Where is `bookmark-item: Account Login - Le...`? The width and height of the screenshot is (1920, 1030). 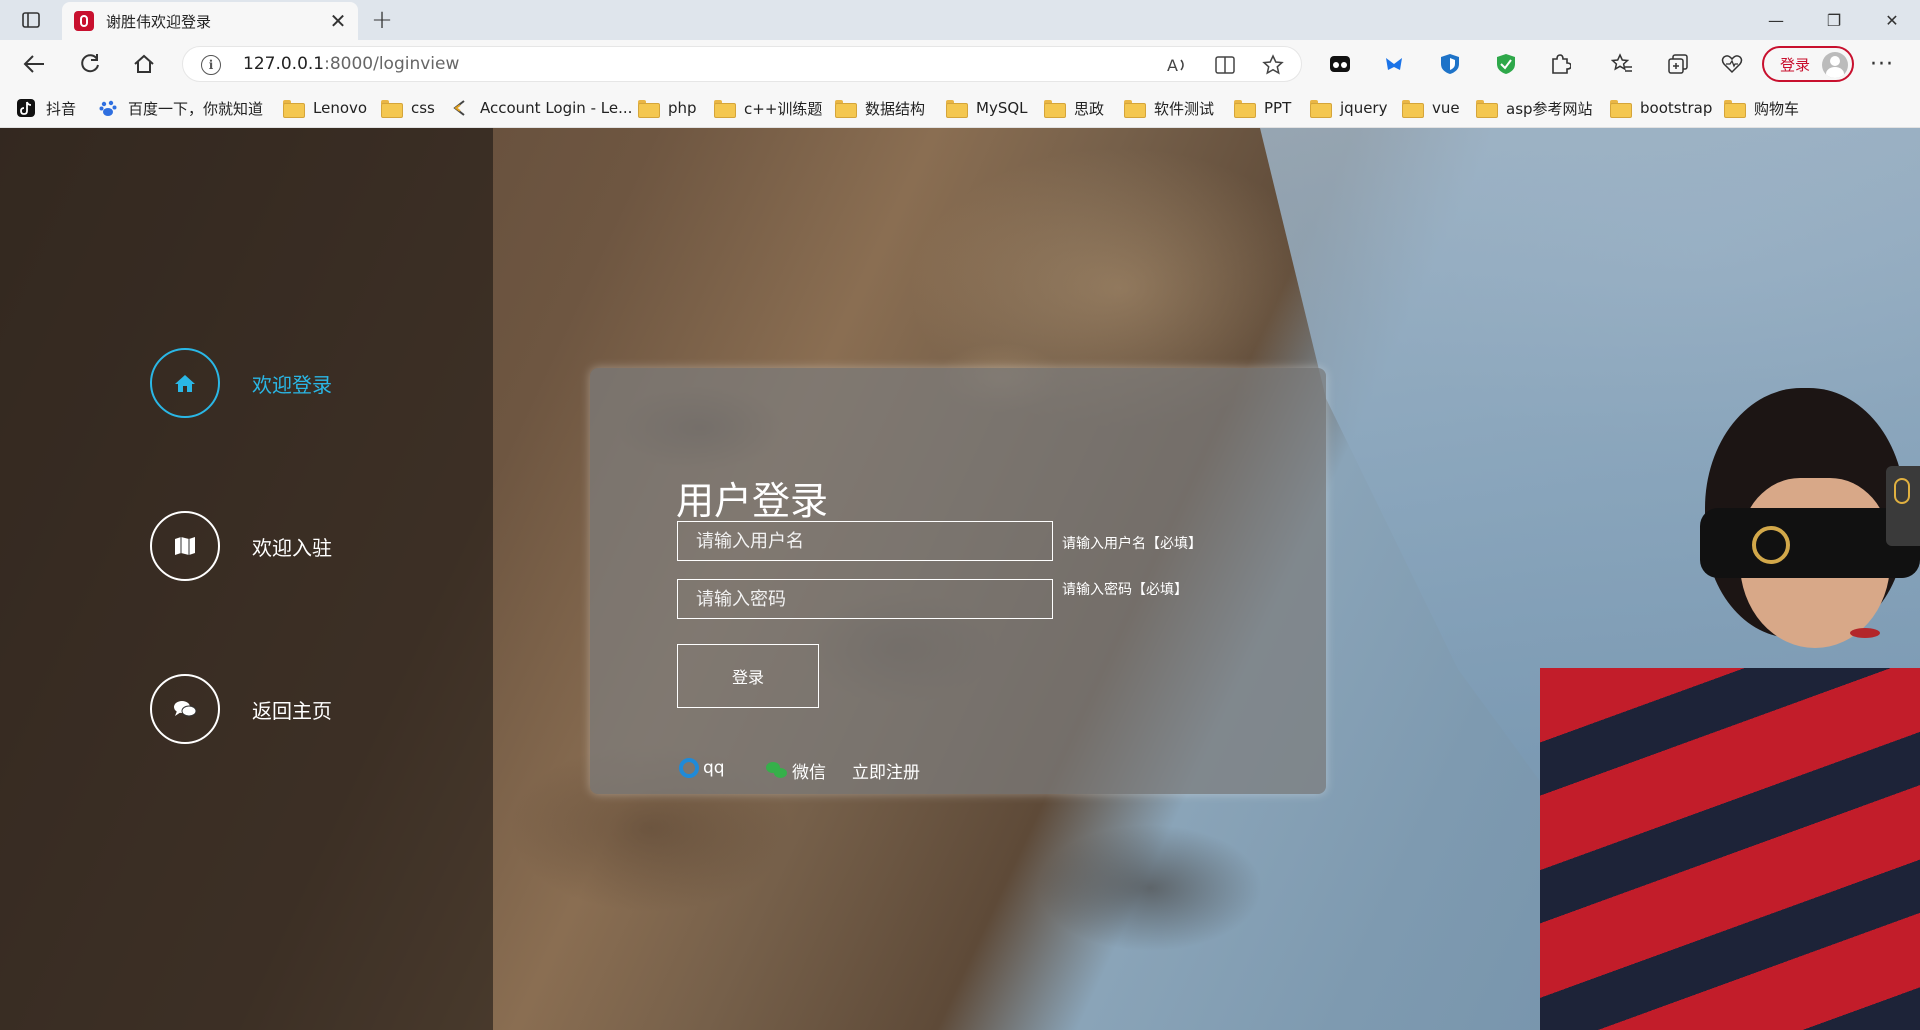
bookmark-item: Account Login - Le... is located at coordinates (541, 108).